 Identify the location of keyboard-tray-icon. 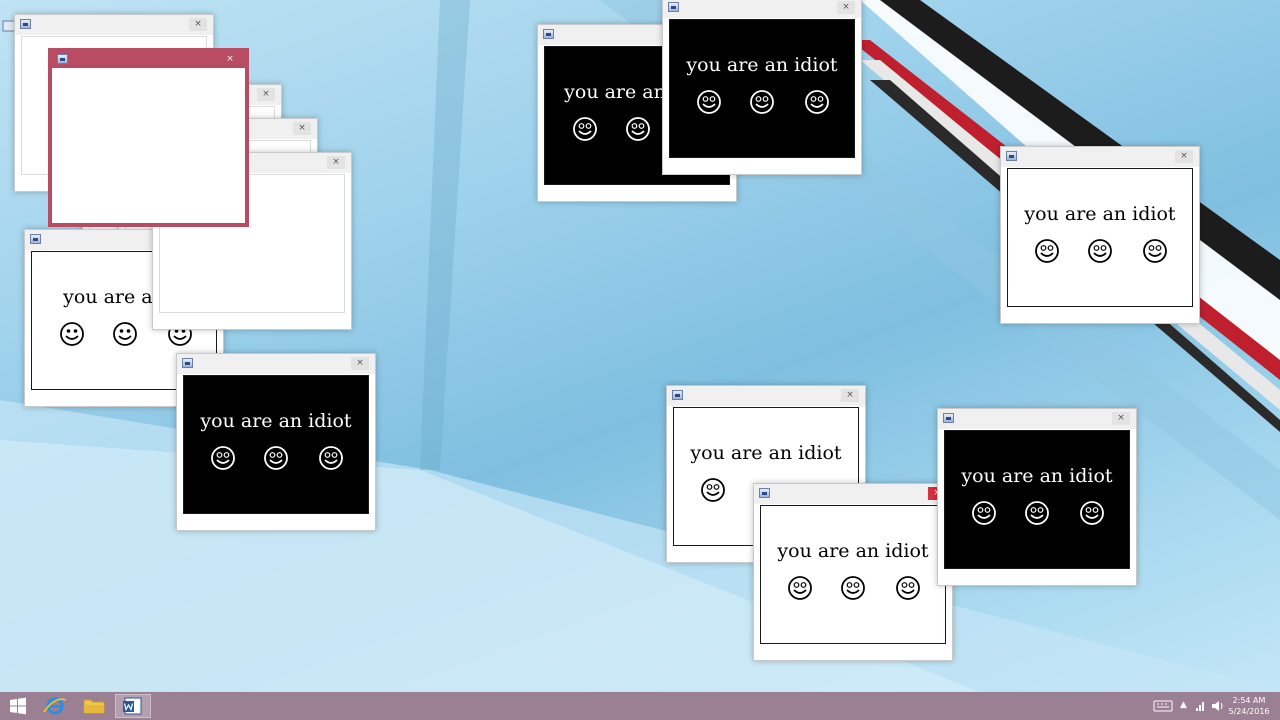
(1163, 706).